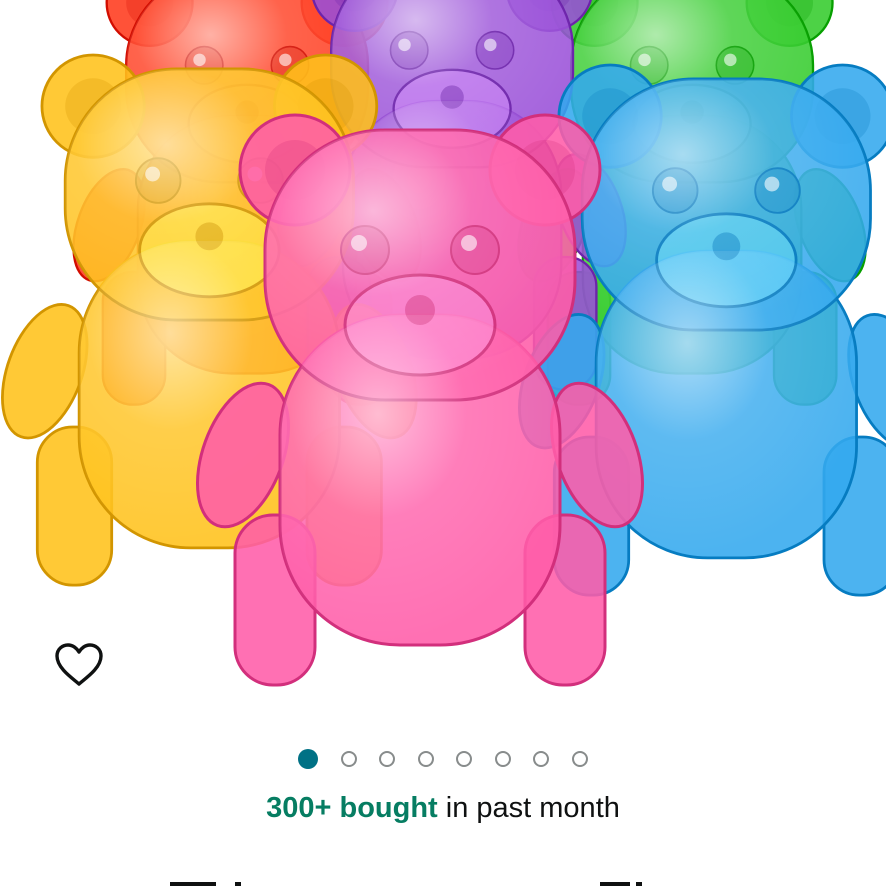 The height and width of the screenshot is (886, 886). I want to click on bought-in-past-month: 300+ bought in past month, so click(443, 808).